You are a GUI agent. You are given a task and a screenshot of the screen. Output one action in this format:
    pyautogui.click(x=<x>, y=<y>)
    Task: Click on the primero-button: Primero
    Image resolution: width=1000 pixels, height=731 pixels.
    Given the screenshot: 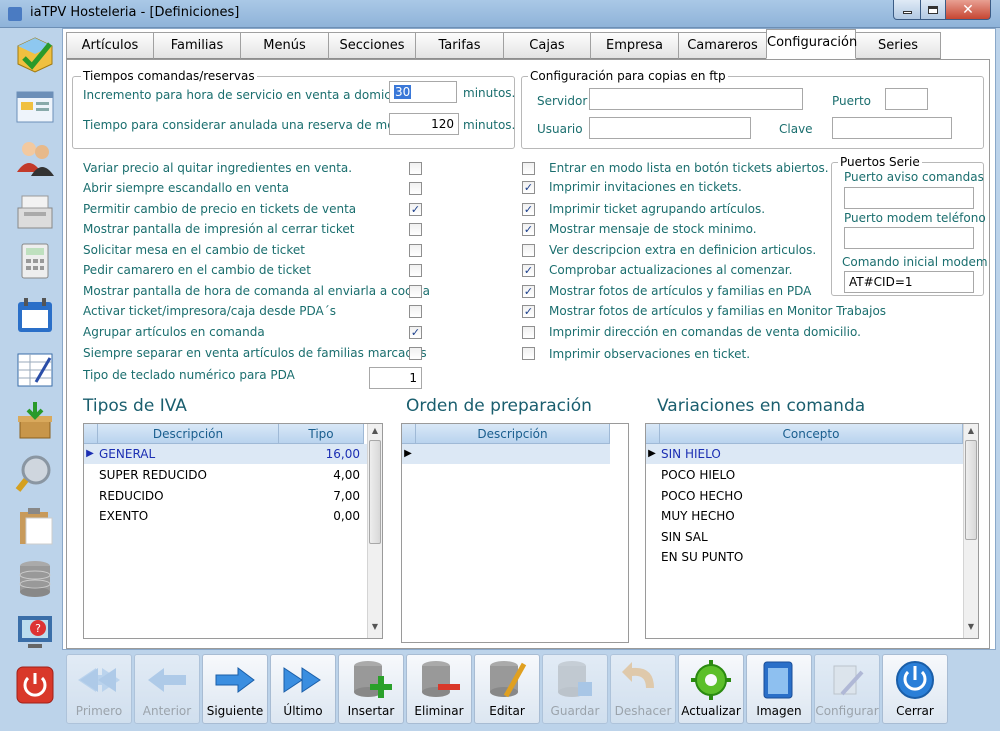 What is the action you would take?
    pyautogui.click(x=99, y=689)
    